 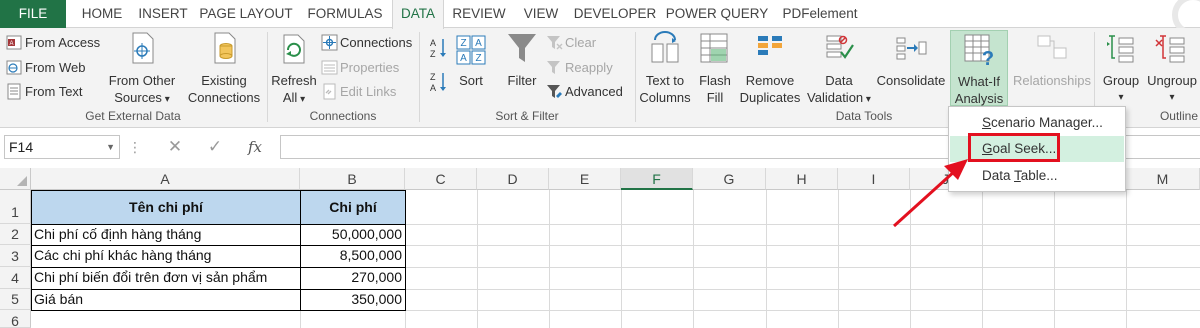 What do you see at coordinates (717, 14) in the screenshot?
I see `tab-power-query: POWER QUERY` at bounding box center [717, 14].